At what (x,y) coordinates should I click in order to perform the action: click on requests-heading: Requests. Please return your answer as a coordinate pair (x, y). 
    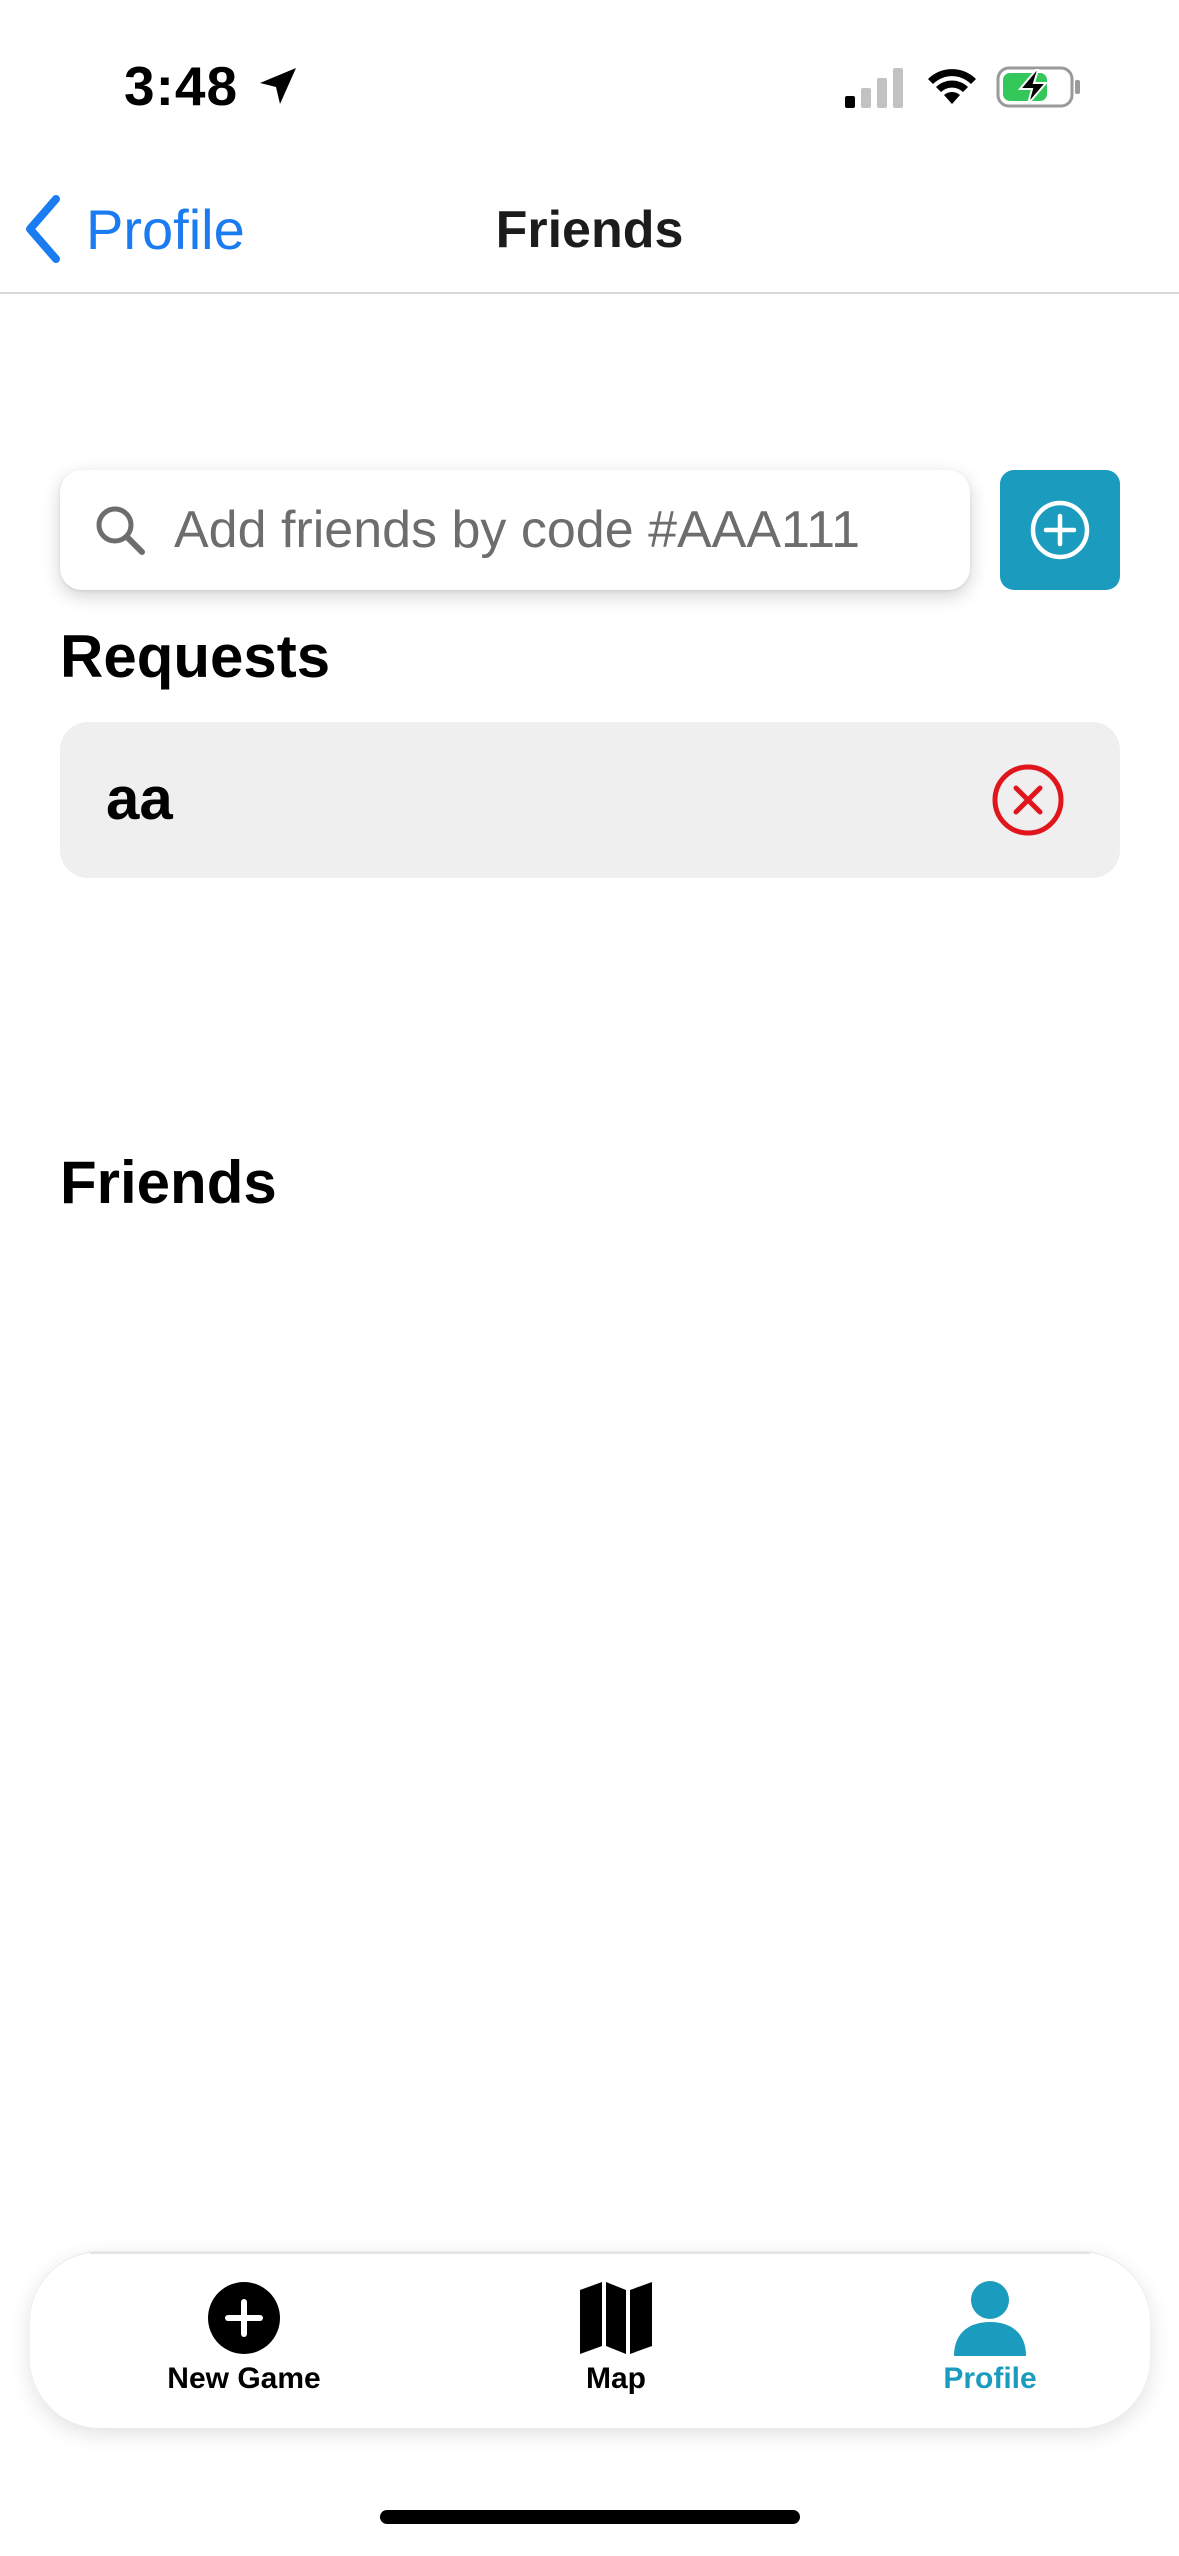
    Looking at the image, I should click on (195, 656).